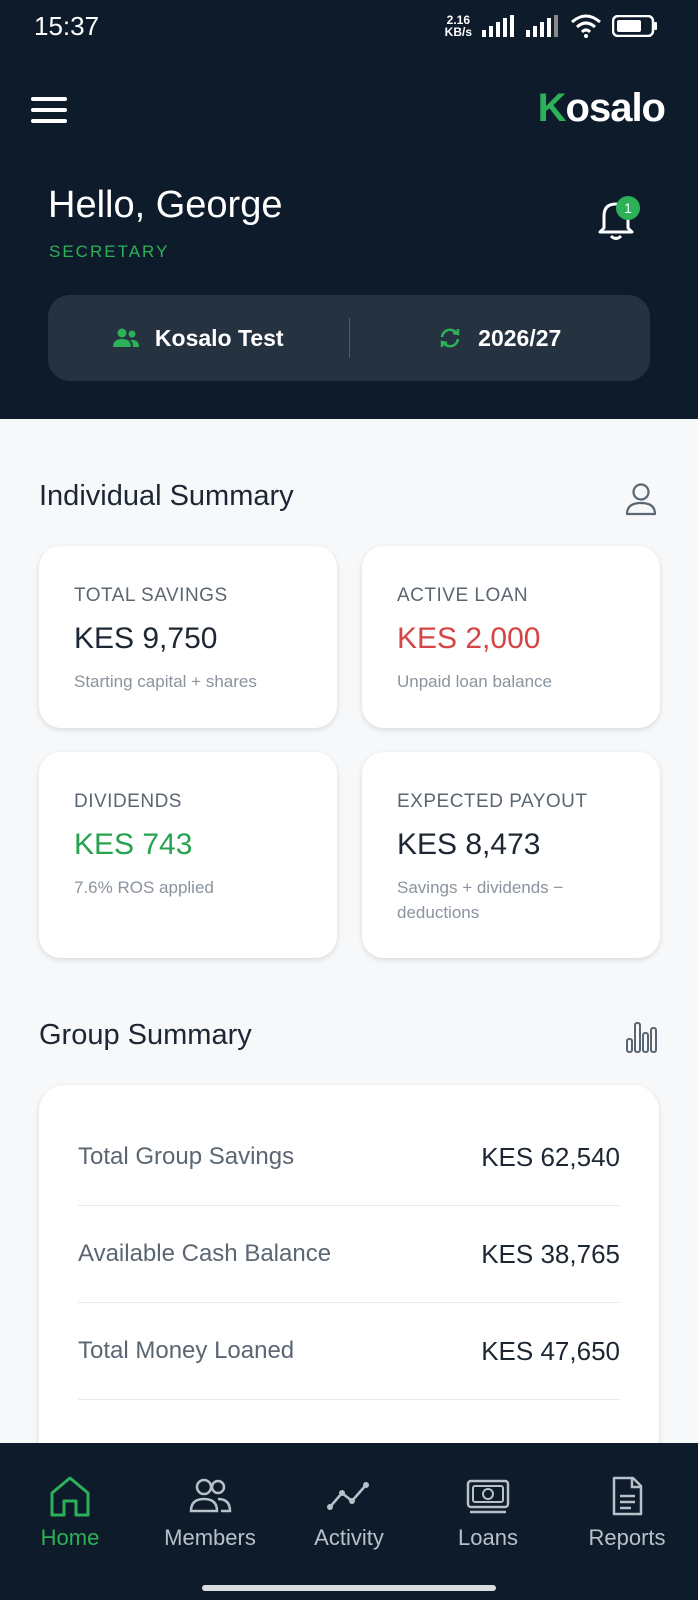  I want to click on group-selector: Kosalo Test, so click(198, 338).